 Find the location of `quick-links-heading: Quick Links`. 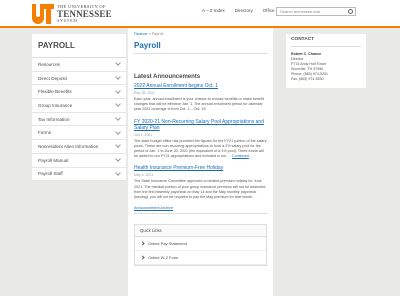

quick-links-heading: Quick Links is located at coordinates (200, 231).